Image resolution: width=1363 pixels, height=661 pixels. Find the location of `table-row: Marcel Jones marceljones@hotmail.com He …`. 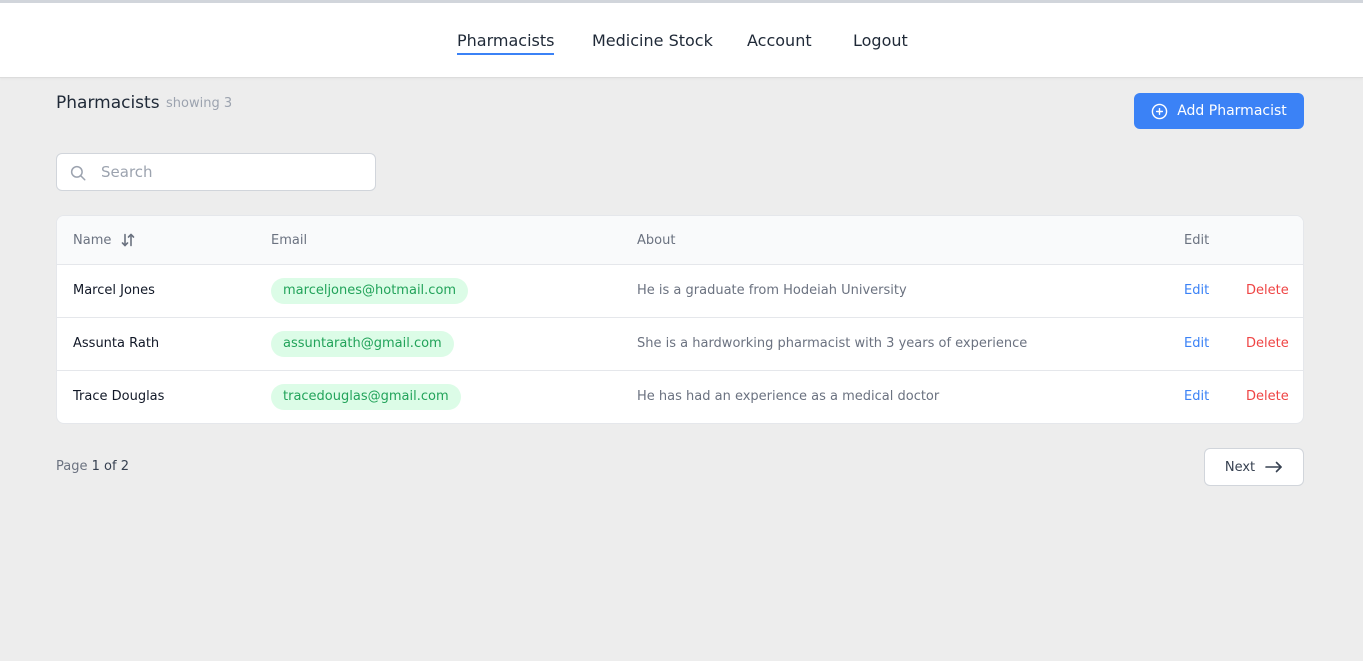

table-row: Marcel Jones marceljones@hotmail.com He … is located at coordinates (680, 291).